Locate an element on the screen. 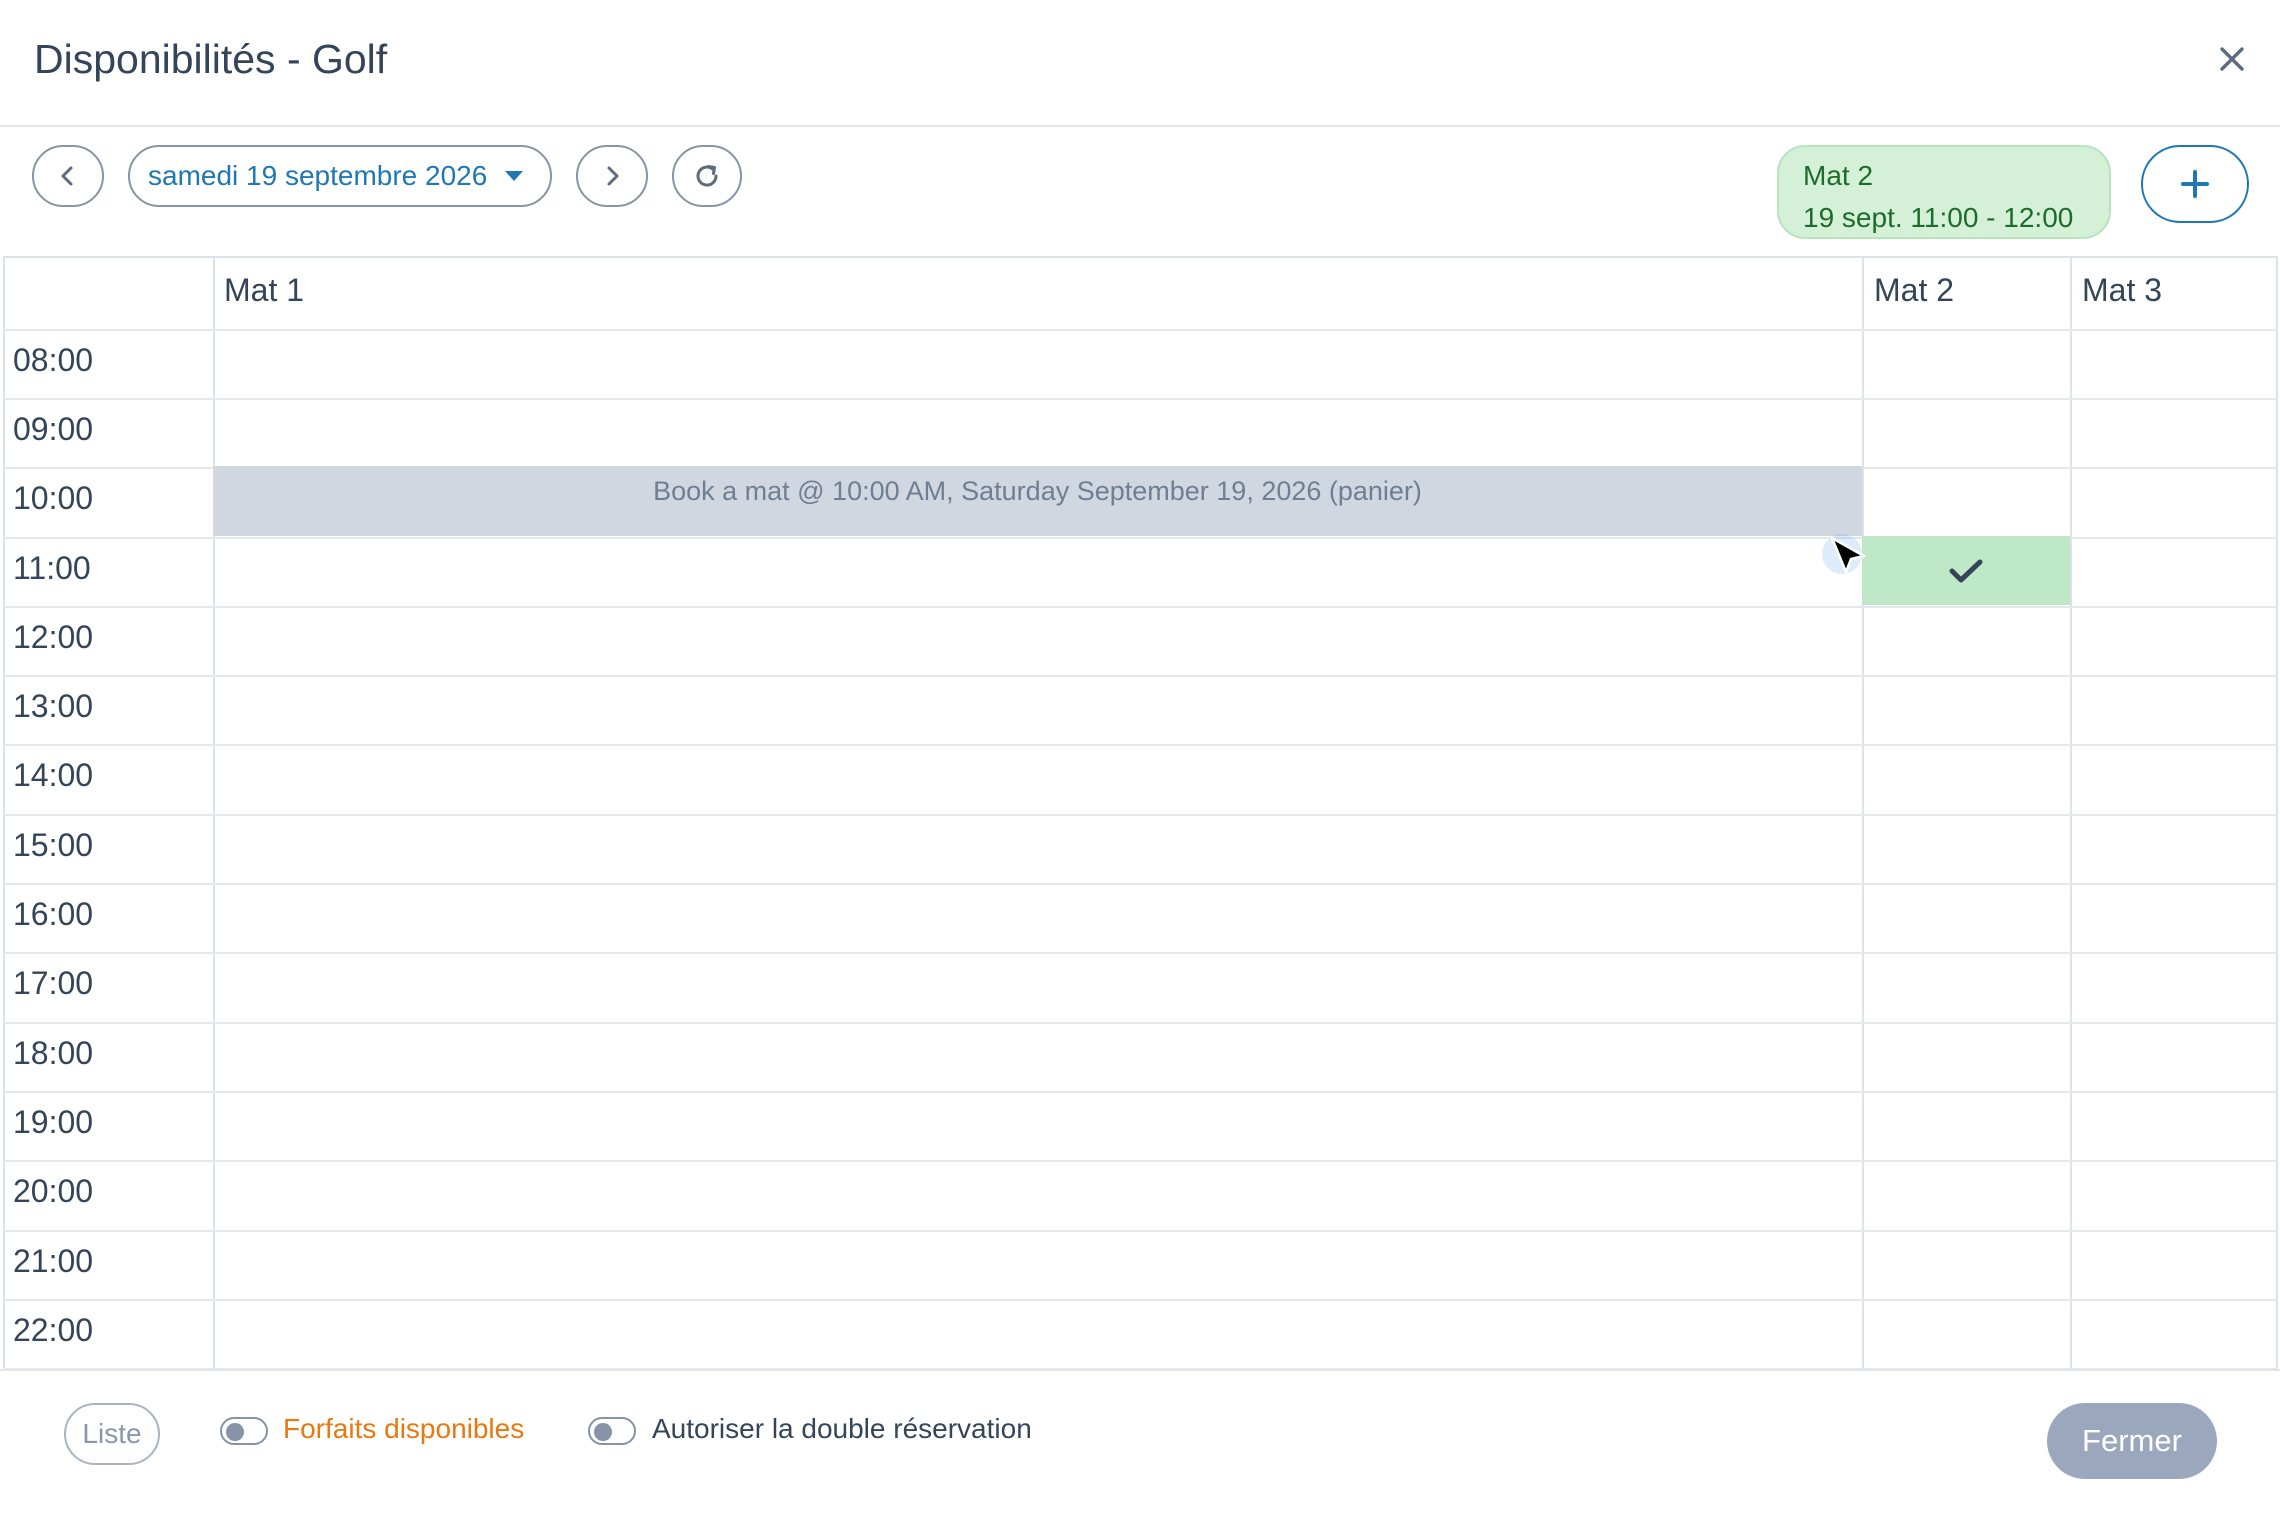 The height and width of the screenshot is (1514, 2280). time-label: 13:00 is located at coordinates (53, 706).